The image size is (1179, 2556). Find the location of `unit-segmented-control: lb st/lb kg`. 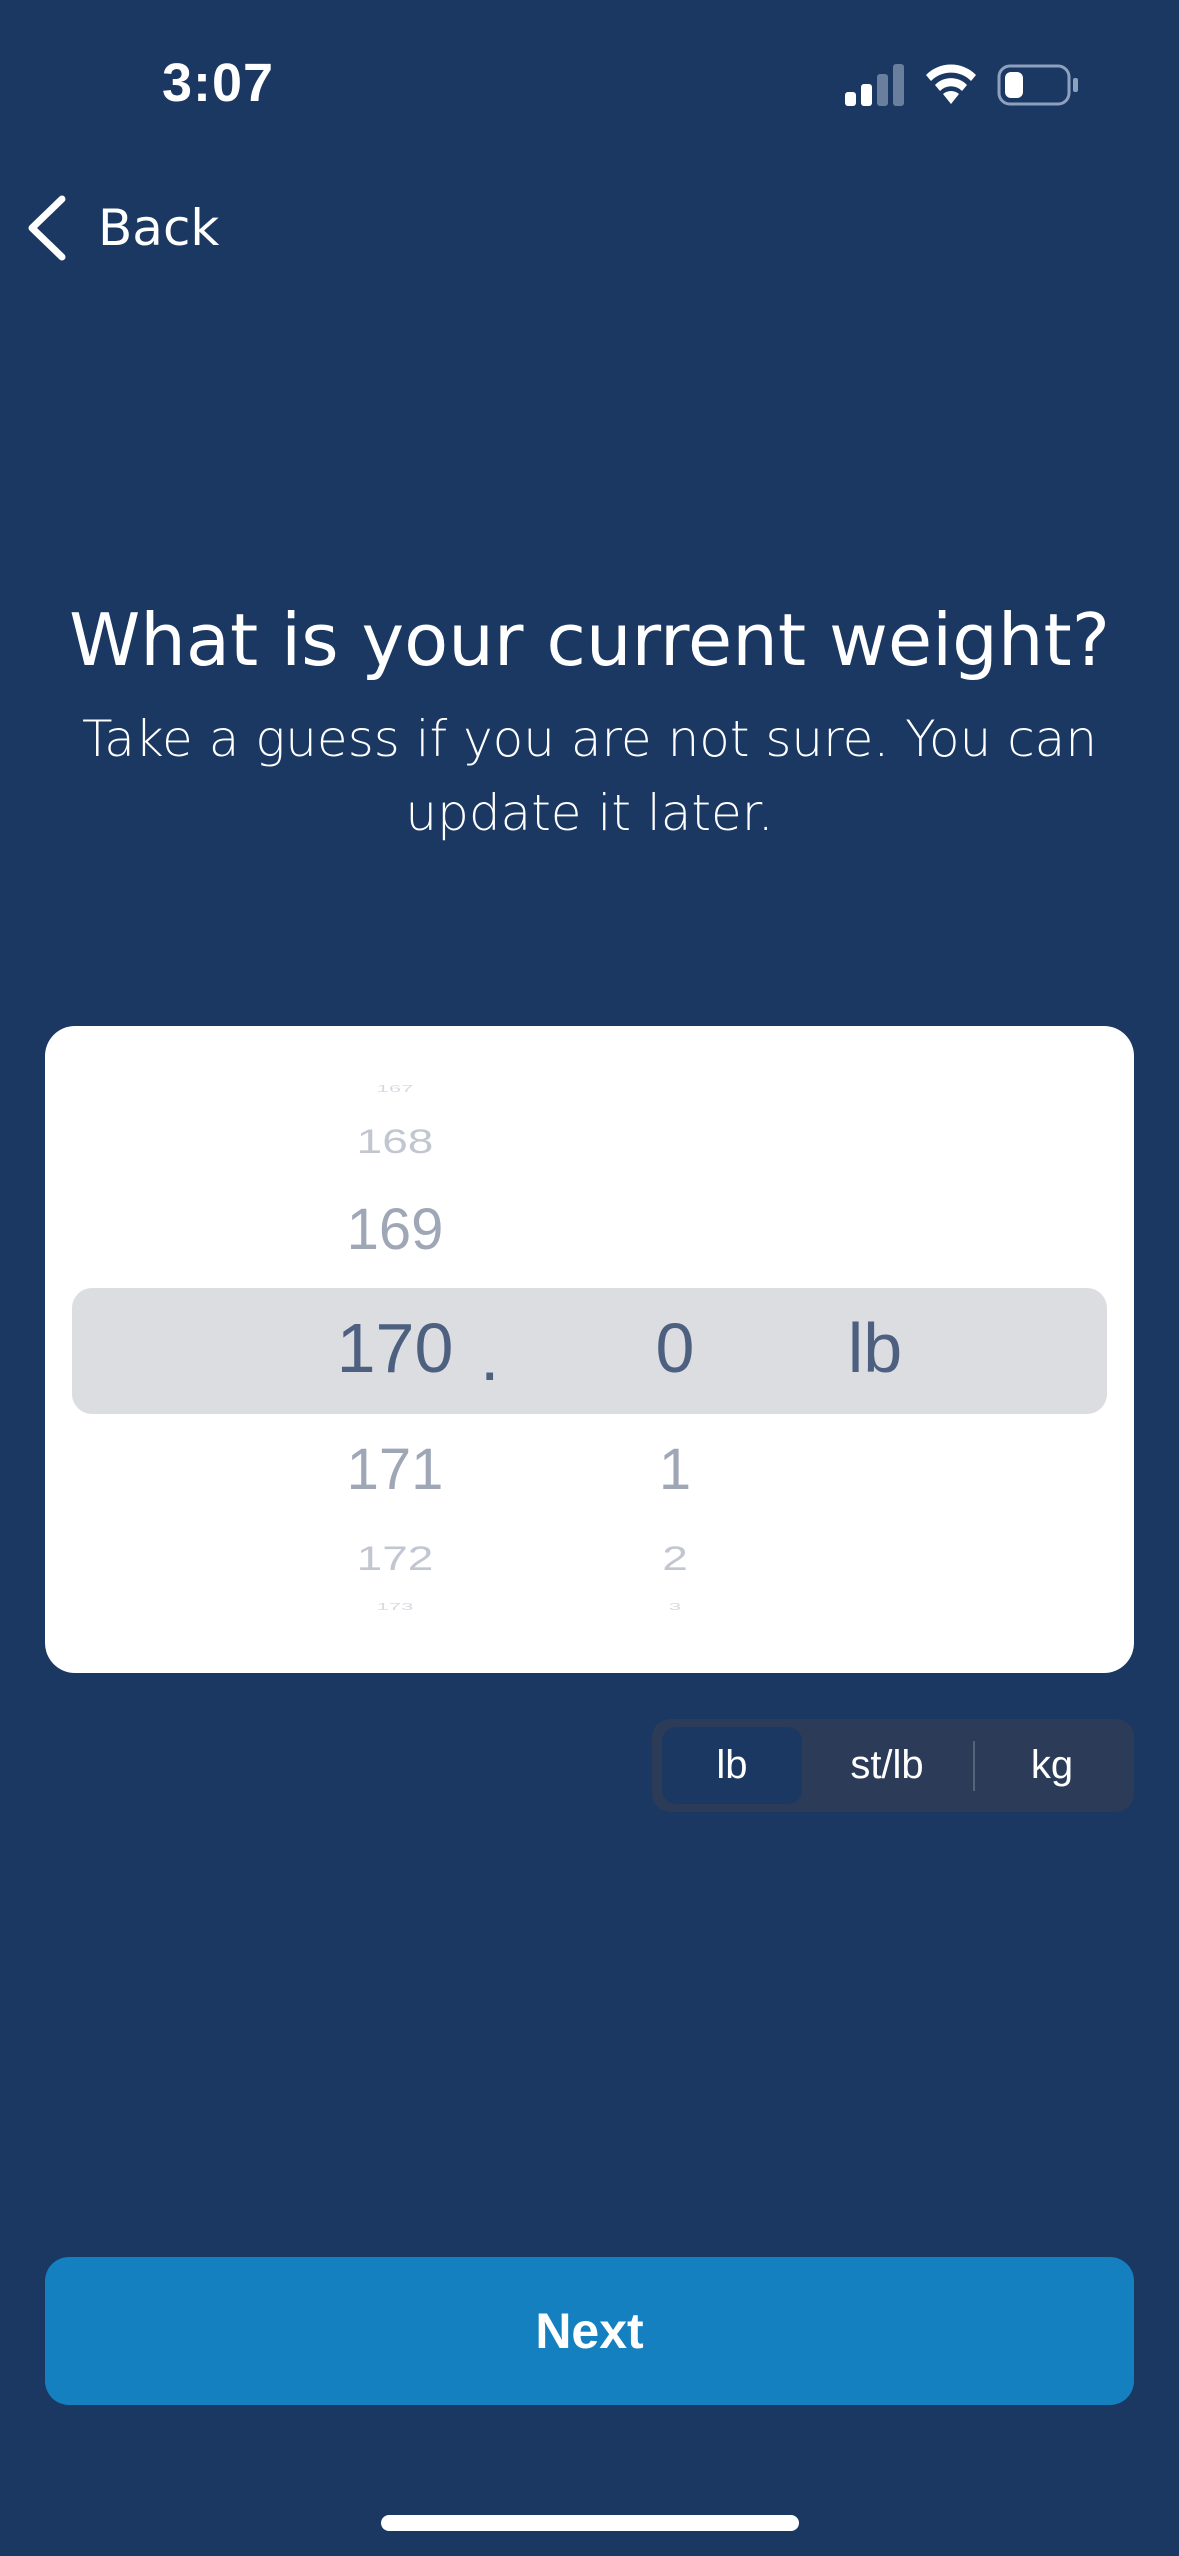

unit-segmented-control: lb st/lb kg is located at coordinates (893, 1765).